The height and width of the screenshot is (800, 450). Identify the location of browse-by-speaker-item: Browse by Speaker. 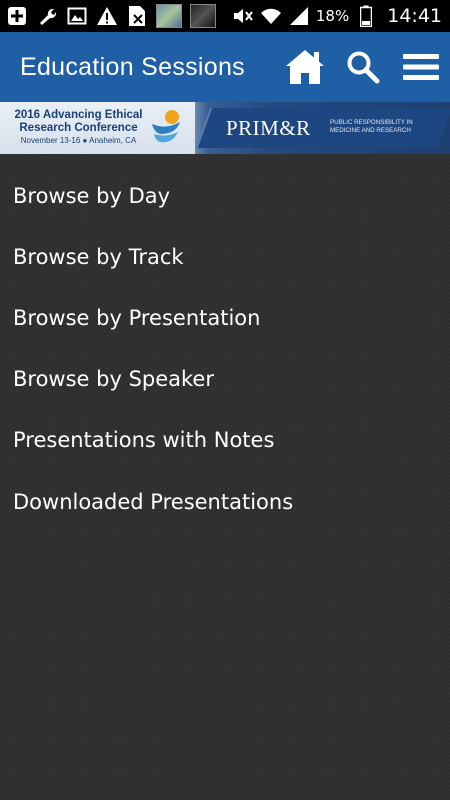
(225, 379).